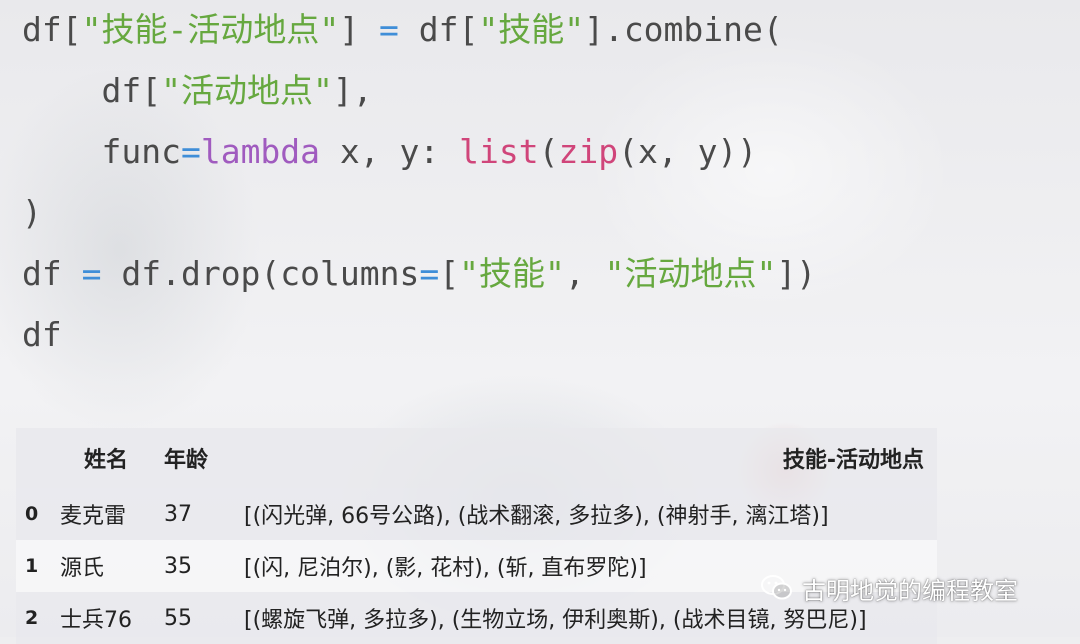 The width and height of the screenshot is (1080, 644). Describe the element at coordinates (260, 151) in the screenshot. I see `code-token: lambda` at that location.